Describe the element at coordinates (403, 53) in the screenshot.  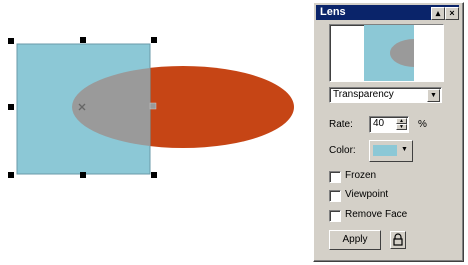
I see `preview-image` at that location.